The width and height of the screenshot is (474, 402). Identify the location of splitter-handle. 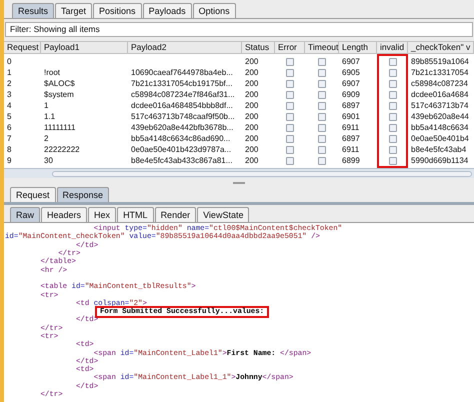
(239, 183).